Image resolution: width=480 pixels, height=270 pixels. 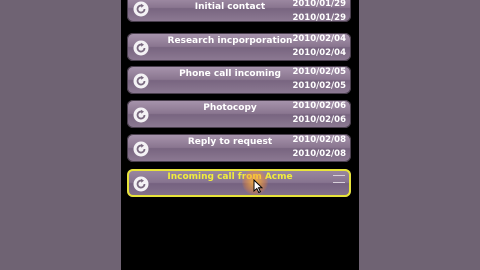 I want to click on cursor-icon, so click(x=258, y=186).